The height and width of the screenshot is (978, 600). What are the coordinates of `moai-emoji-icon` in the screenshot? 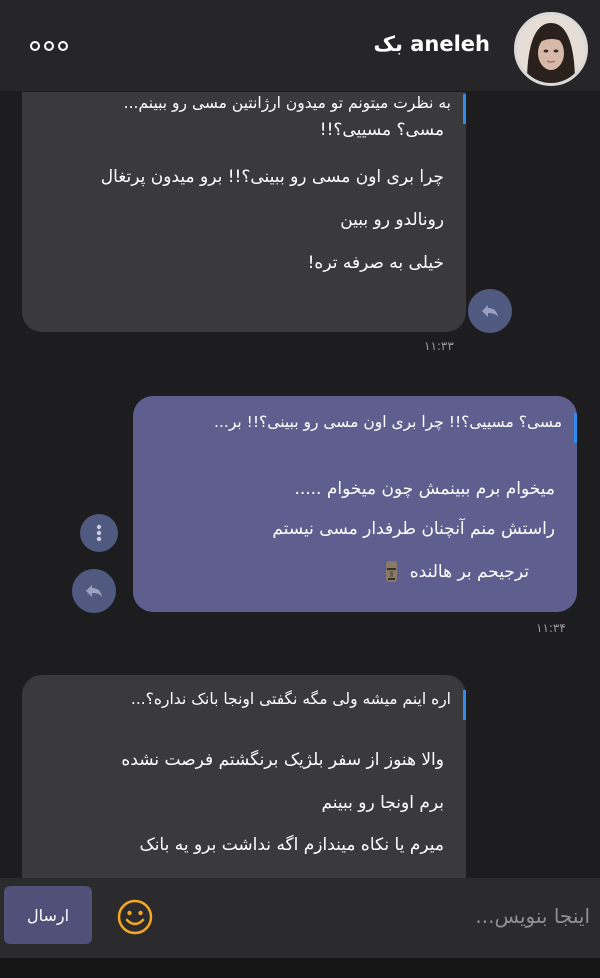 It's located at (392, 572).